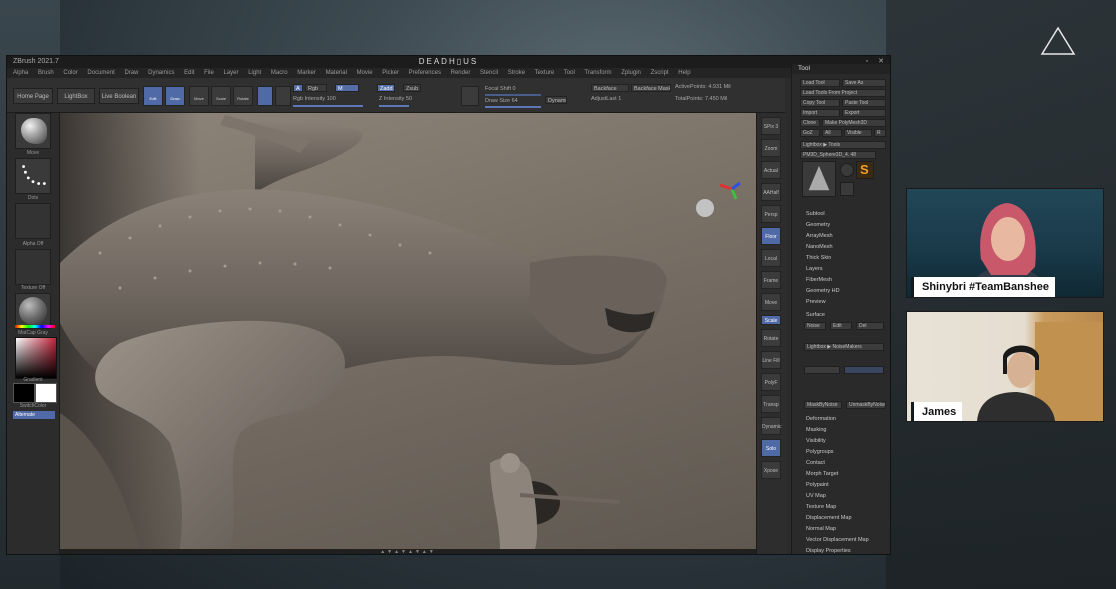 The height and width of the screenshot is (589, 1116). Describe the element at coordinates (153, 96) in the screenshot. I see `edit-mode-icon: Edit` at that location.